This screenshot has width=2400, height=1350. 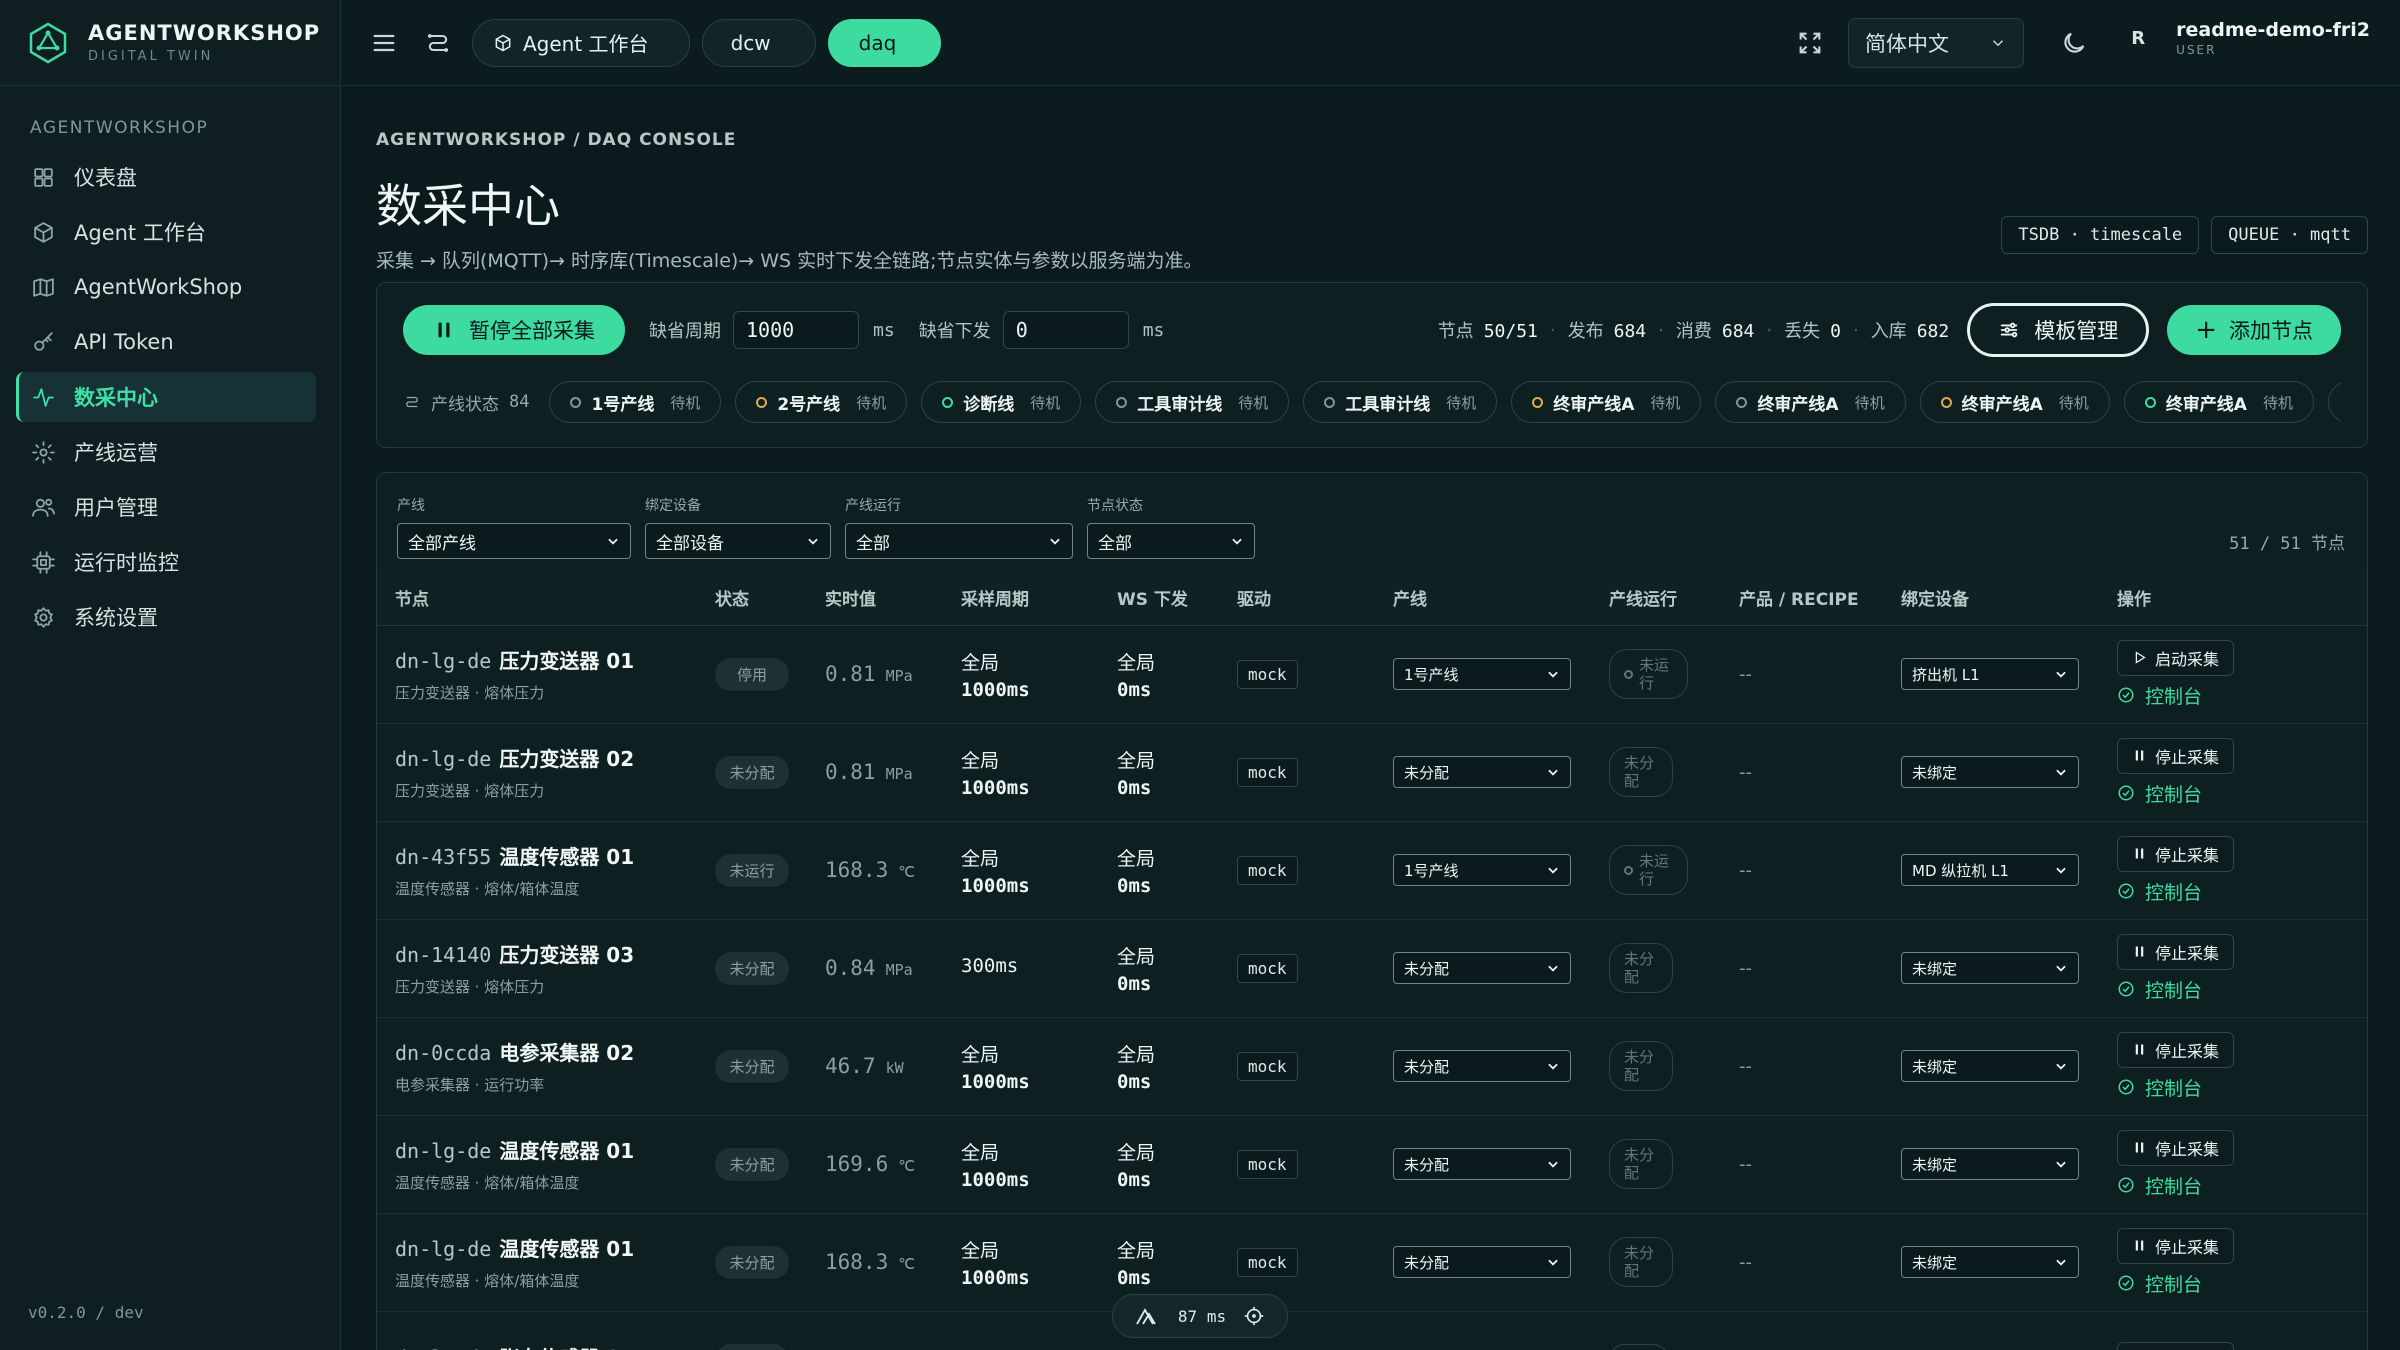 What do you see at coordinates (2176, 657) in the screenshot?
I see `toggle-collect-button: 启动采集` at bounding box center [2176, 657].